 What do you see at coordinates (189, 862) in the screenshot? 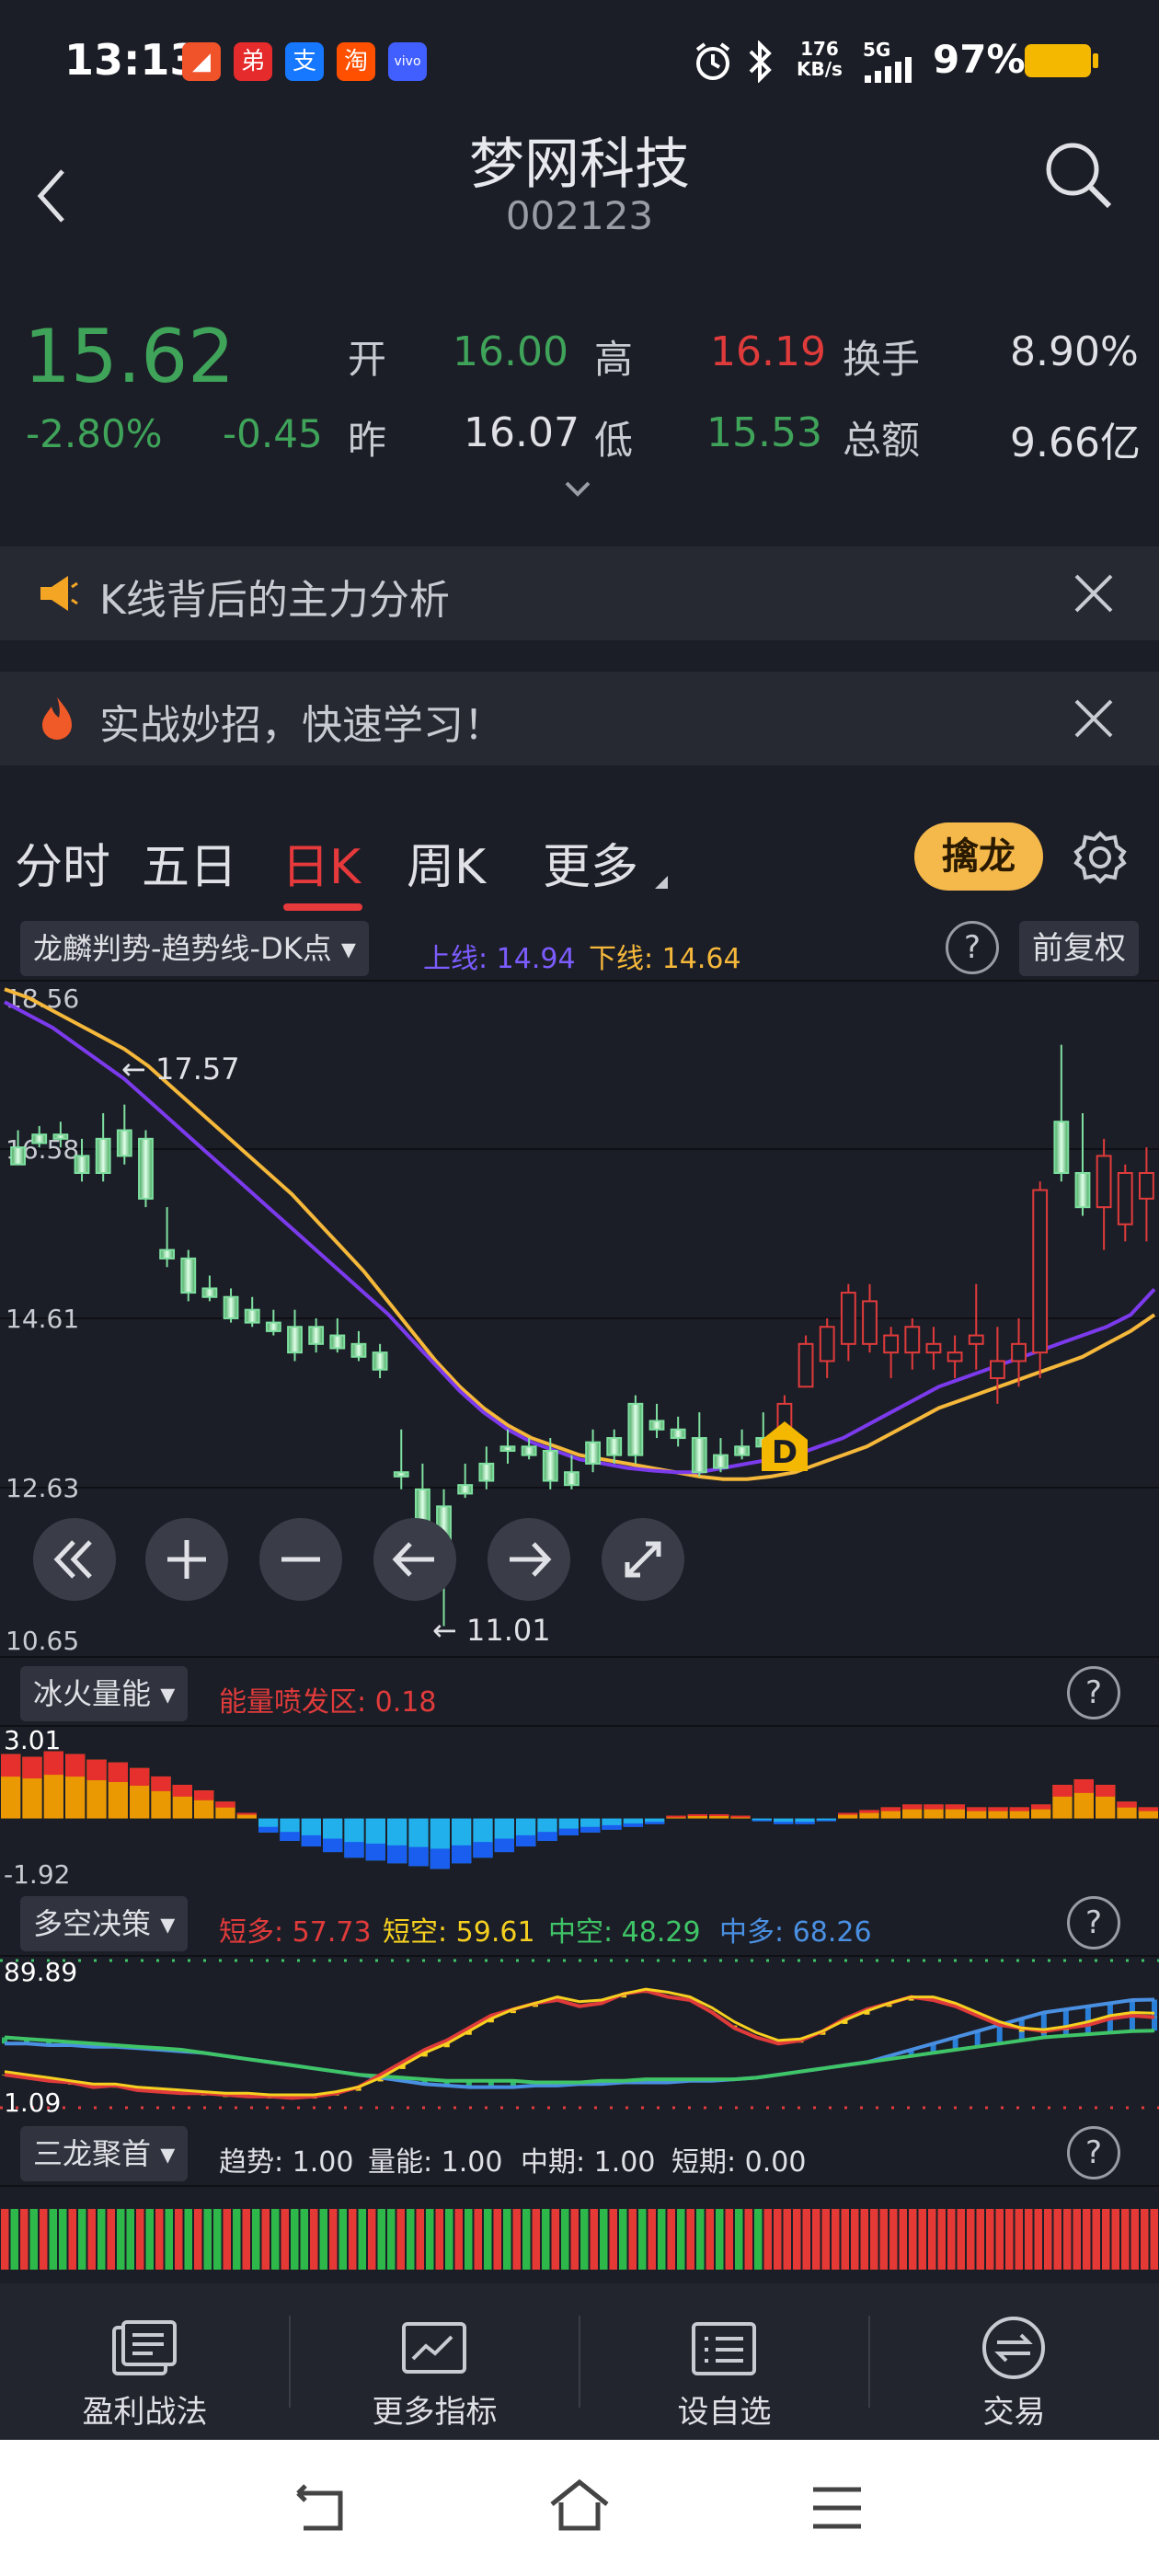
I see `tab-five-day: 五日` at bounding box center [189, 862].